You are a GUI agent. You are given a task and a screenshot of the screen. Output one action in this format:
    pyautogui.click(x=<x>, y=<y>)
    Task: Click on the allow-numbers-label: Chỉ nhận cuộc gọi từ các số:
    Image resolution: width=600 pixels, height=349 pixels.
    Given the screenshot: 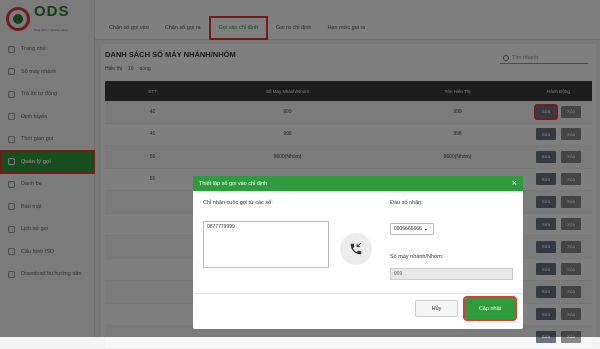 What is the action you would take?
    pyautogui.click(x=238, y=203)
    